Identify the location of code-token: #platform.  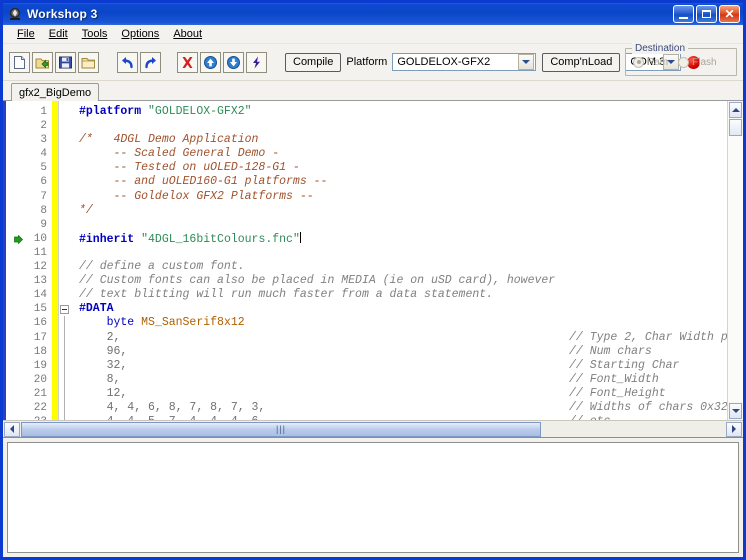
(114, 111).